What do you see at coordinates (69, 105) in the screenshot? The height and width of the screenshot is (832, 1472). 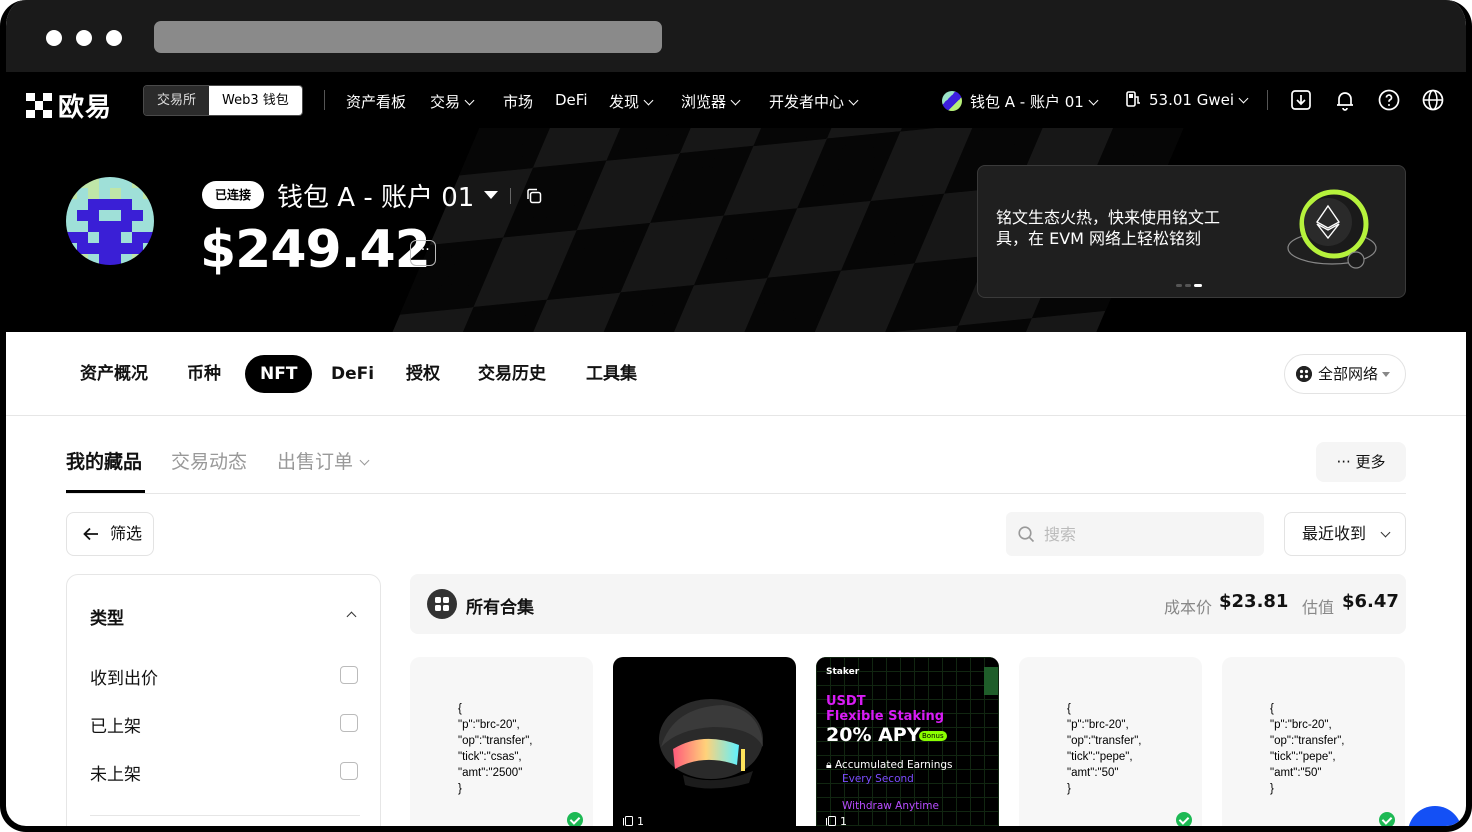 I see `brand-logo: 欧易` at bounding box center [69, 105].